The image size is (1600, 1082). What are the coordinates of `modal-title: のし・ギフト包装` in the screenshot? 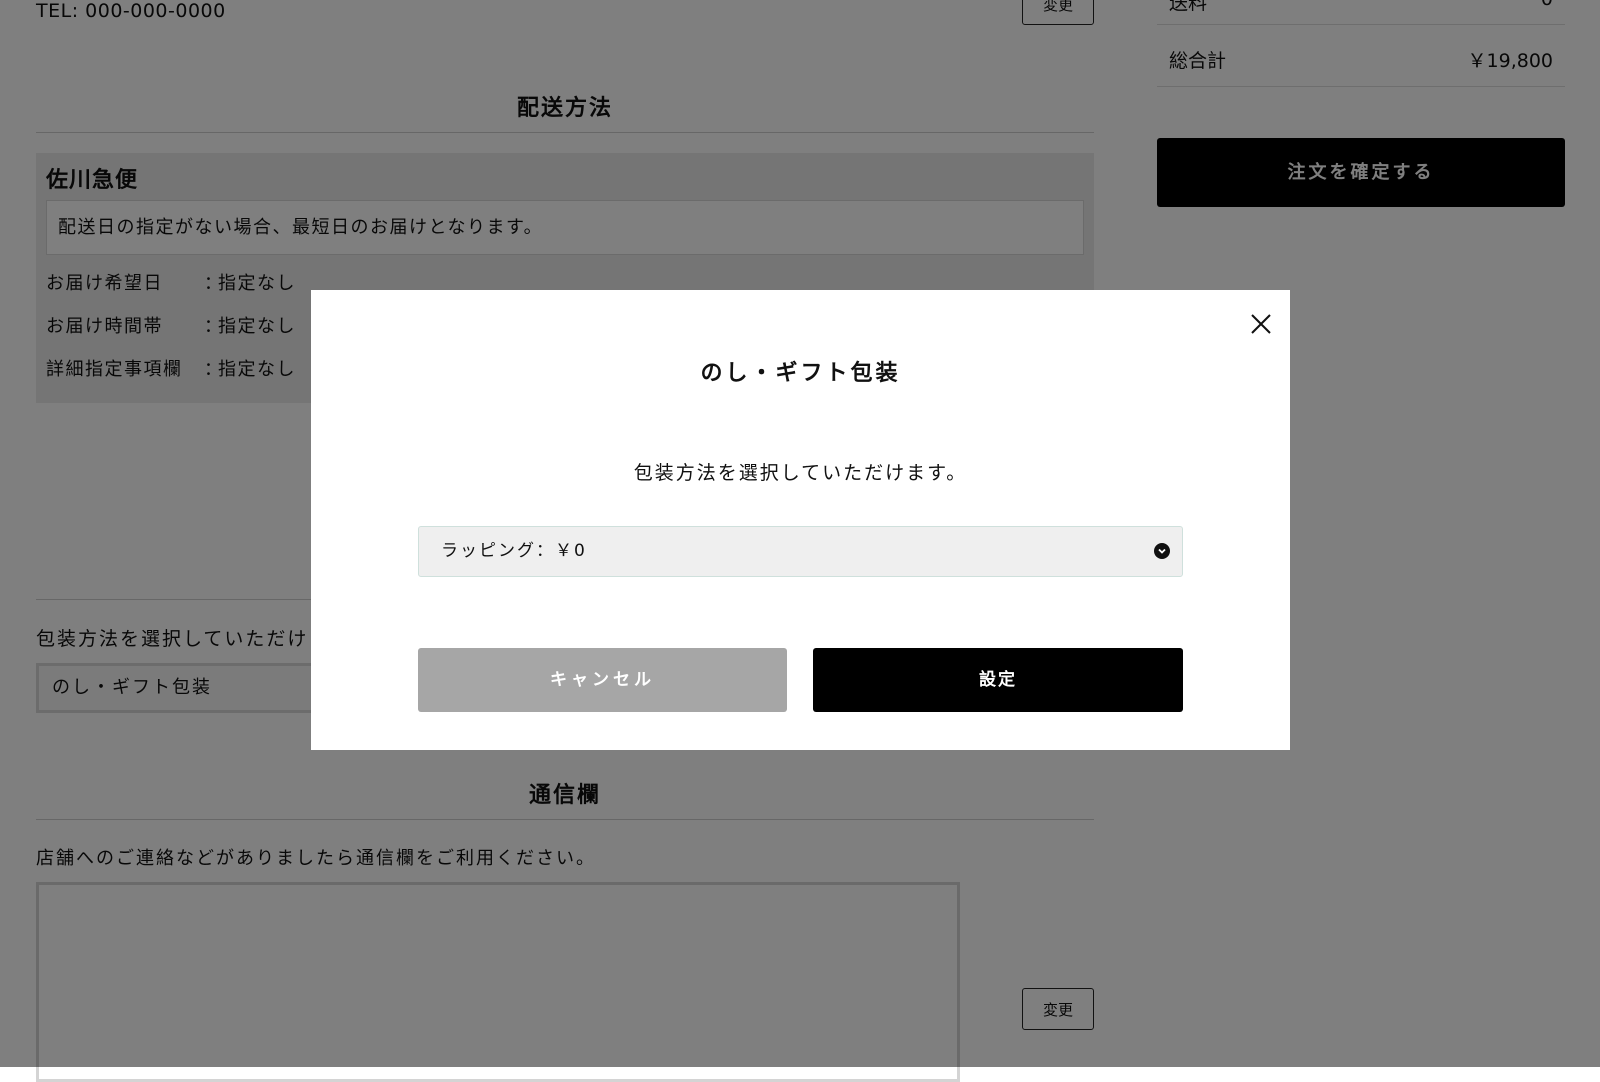 It's located at (800, 373).